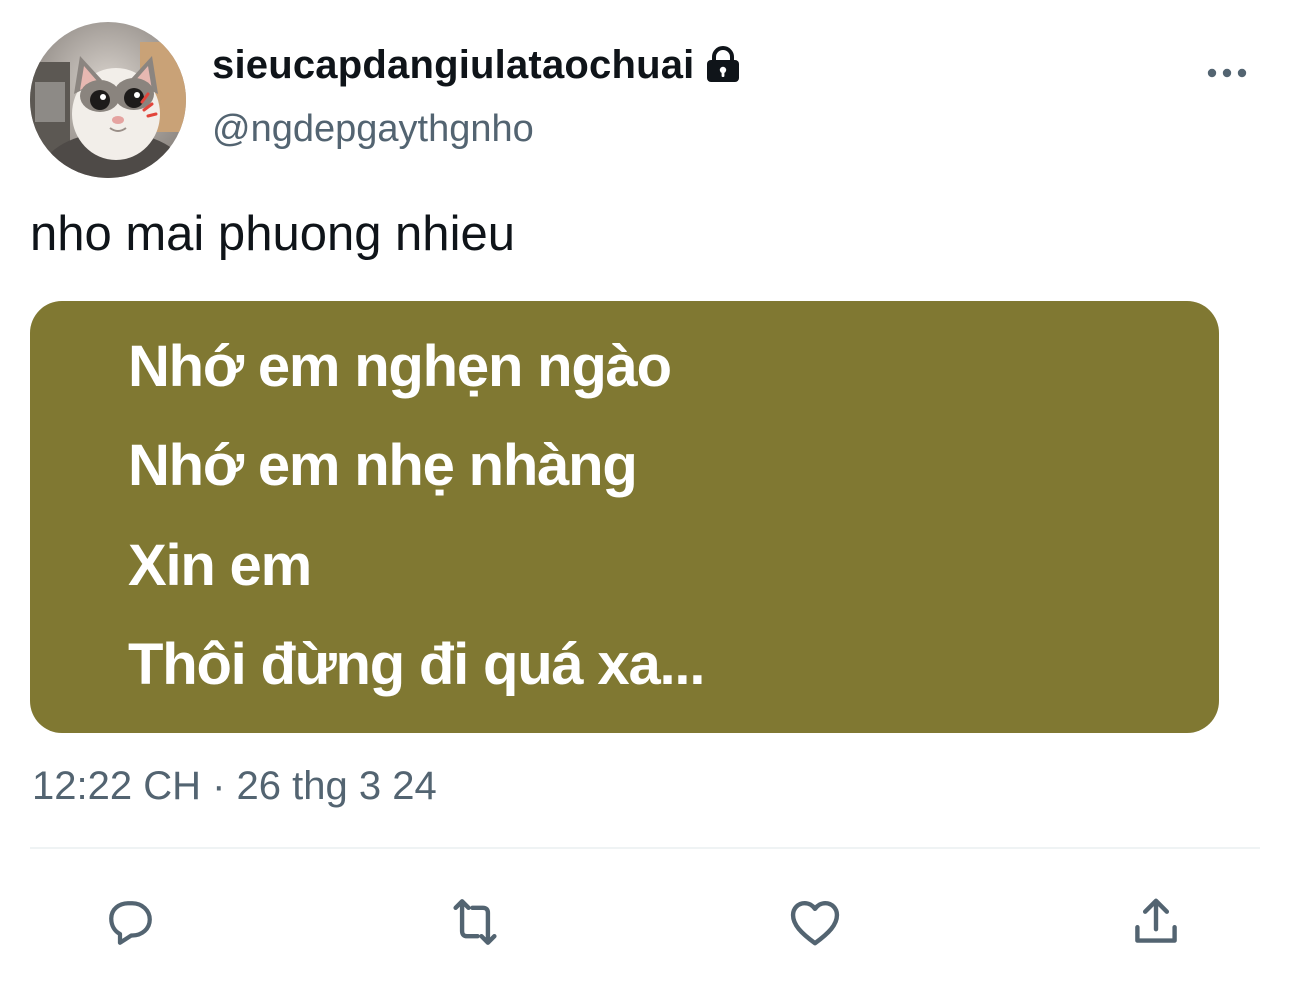  I want to click on share-button, so click(1156, 922).